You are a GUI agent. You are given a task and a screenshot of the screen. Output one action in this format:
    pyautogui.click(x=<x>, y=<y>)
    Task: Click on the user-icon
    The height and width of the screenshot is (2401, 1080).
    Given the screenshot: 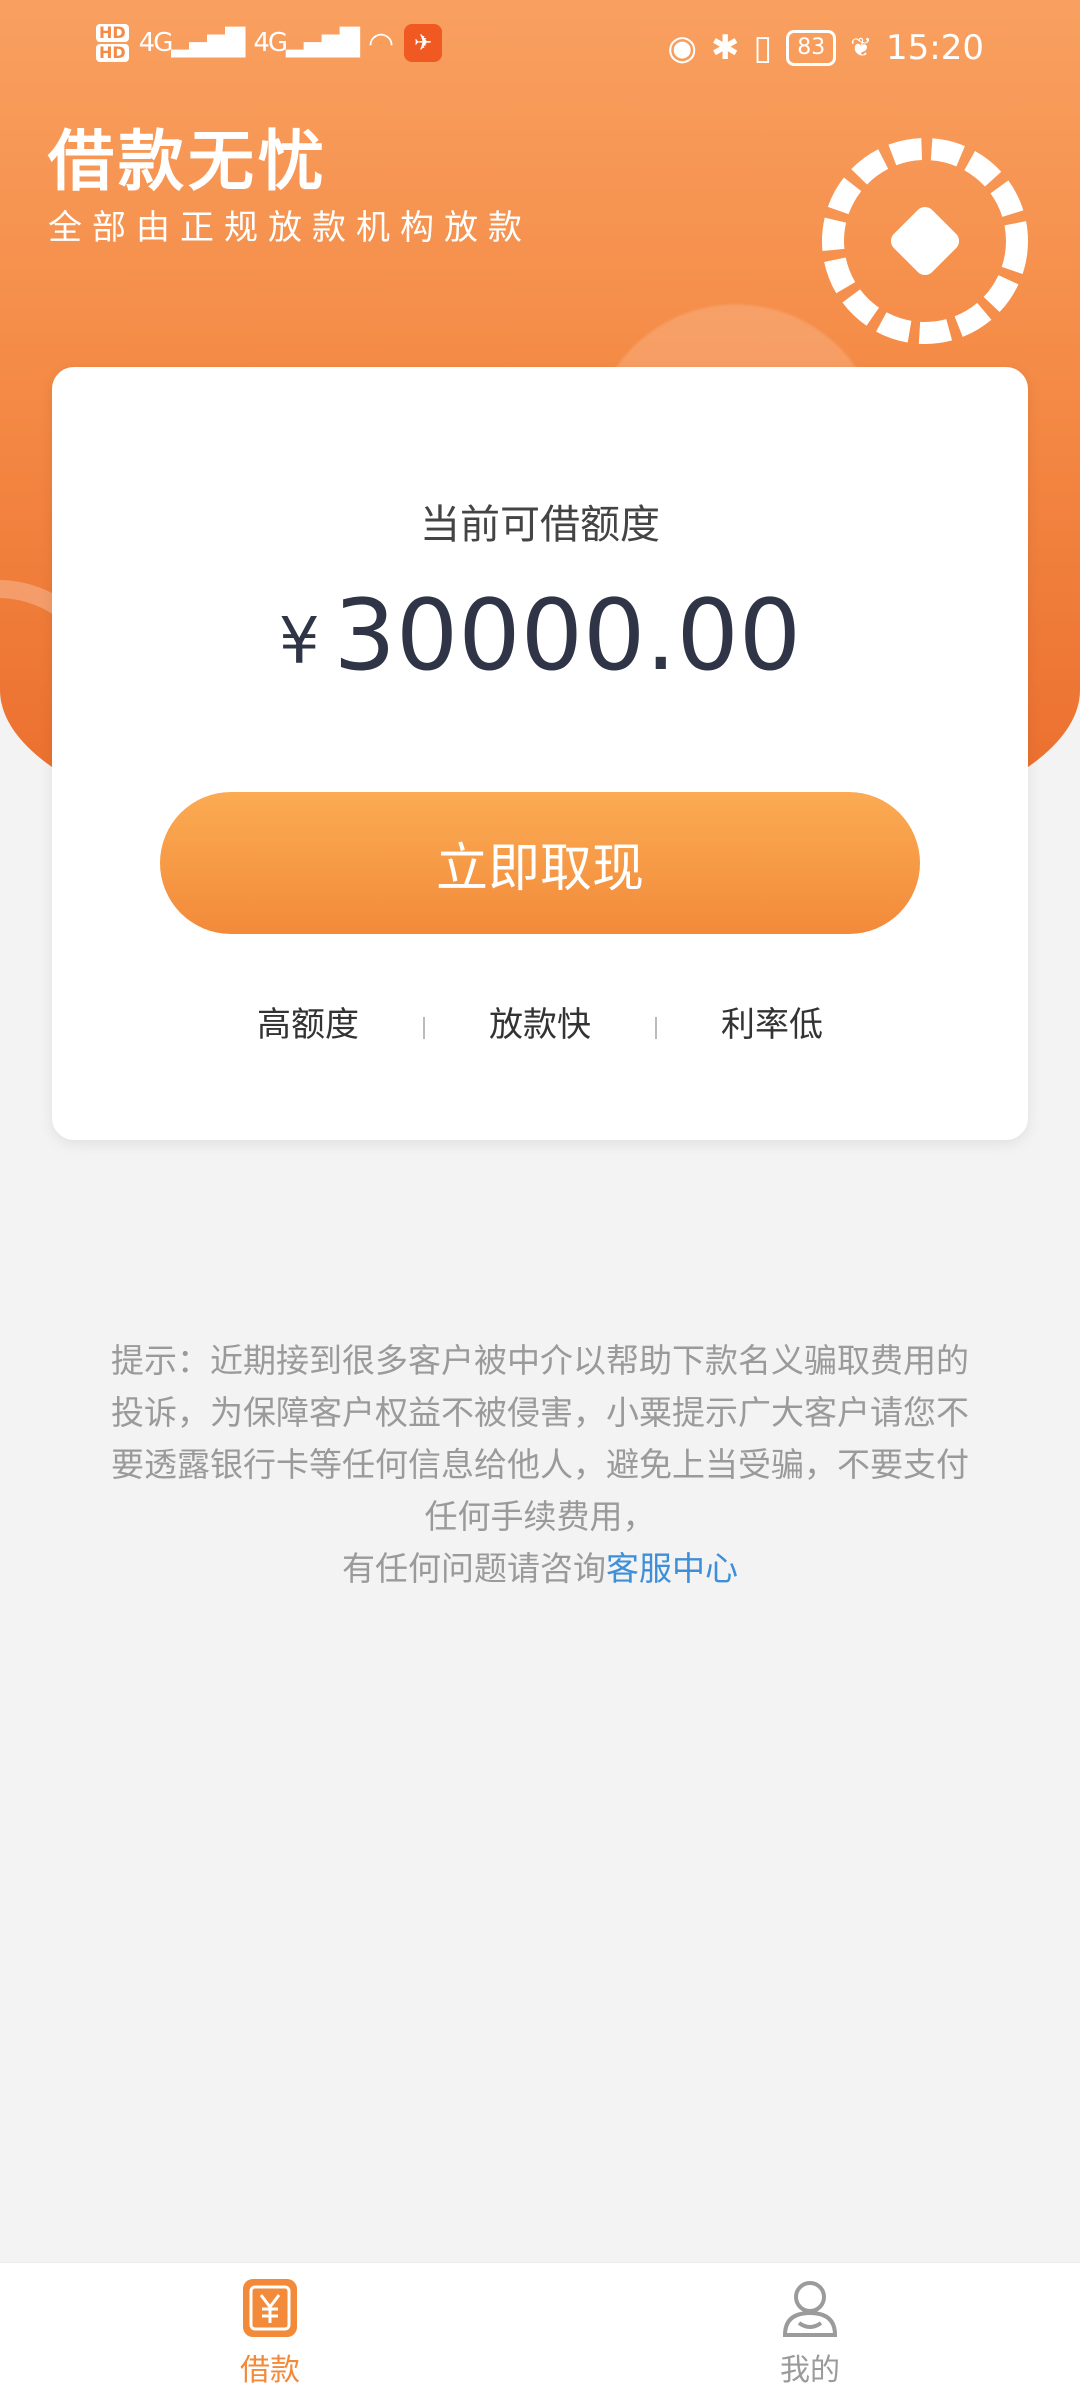 What is the action you would take?
    pyautogui.click(x=810, y=2309)
    